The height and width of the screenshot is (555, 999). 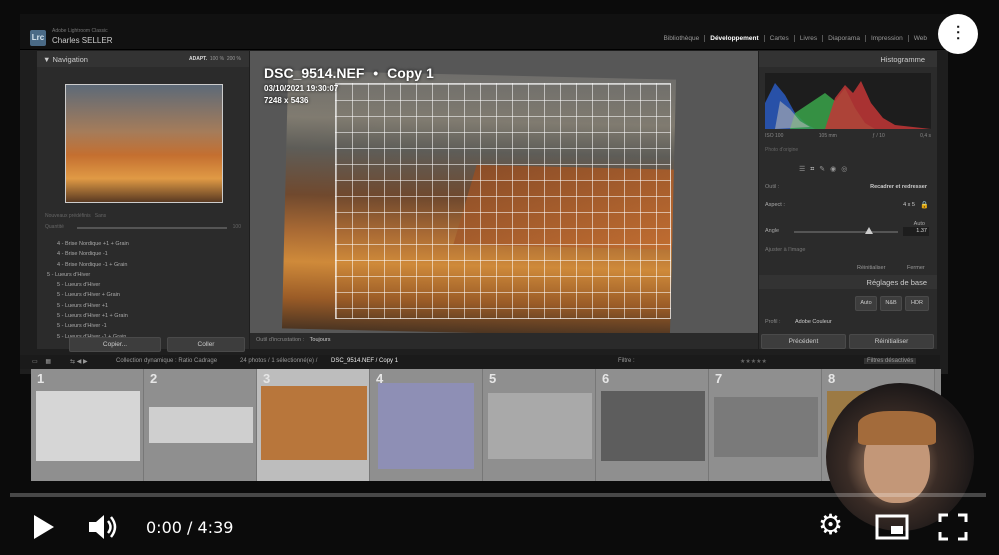 What do you see at coordinates (878, 136) in the screenshot?
I see `exif-aperture: ƒ / 10` at bounding box center [878, 136].